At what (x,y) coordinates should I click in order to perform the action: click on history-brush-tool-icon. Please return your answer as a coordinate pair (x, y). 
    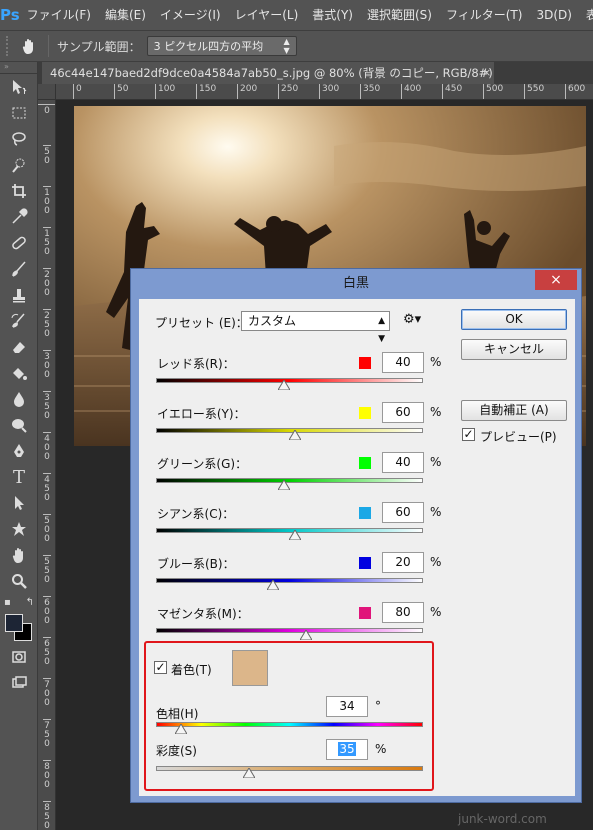
    Looking at the image, I should click on (19, 321).